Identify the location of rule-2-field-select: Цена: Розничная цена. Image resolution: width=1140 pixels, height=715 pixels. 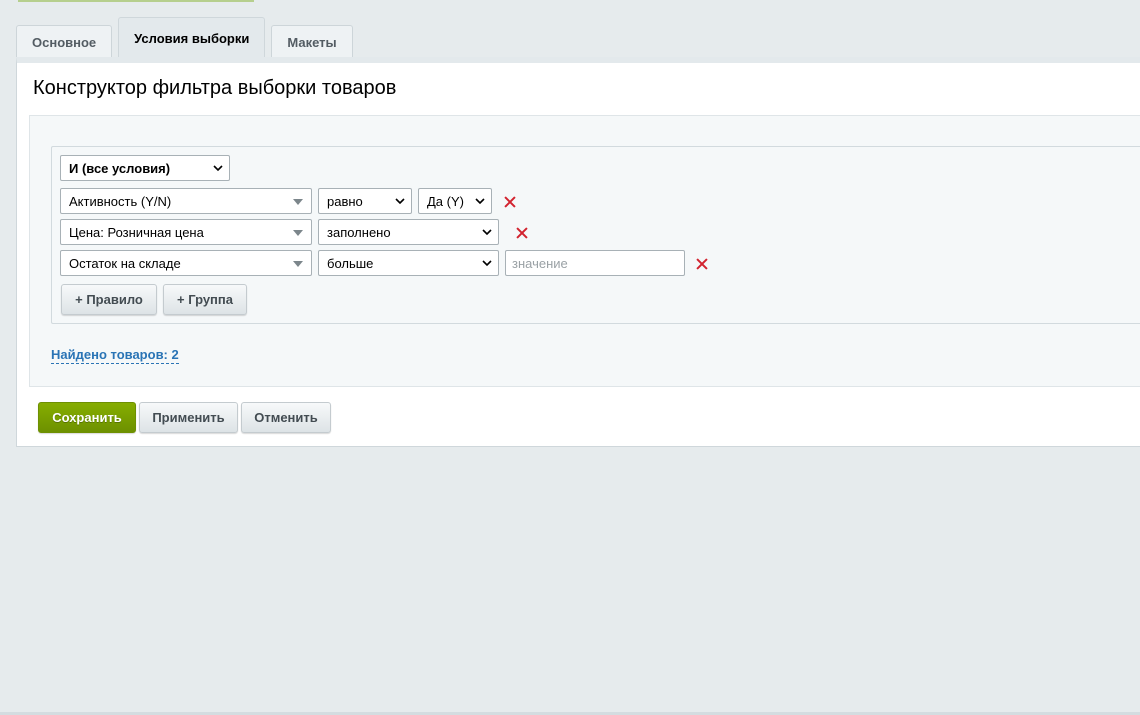
(186, 232).